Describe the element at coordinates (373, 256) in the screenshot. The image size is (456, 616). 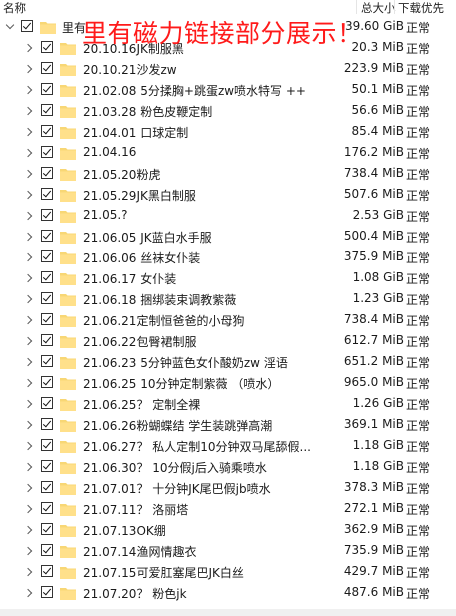
I see `tree-row-size: 375.9 MiB` at that location.